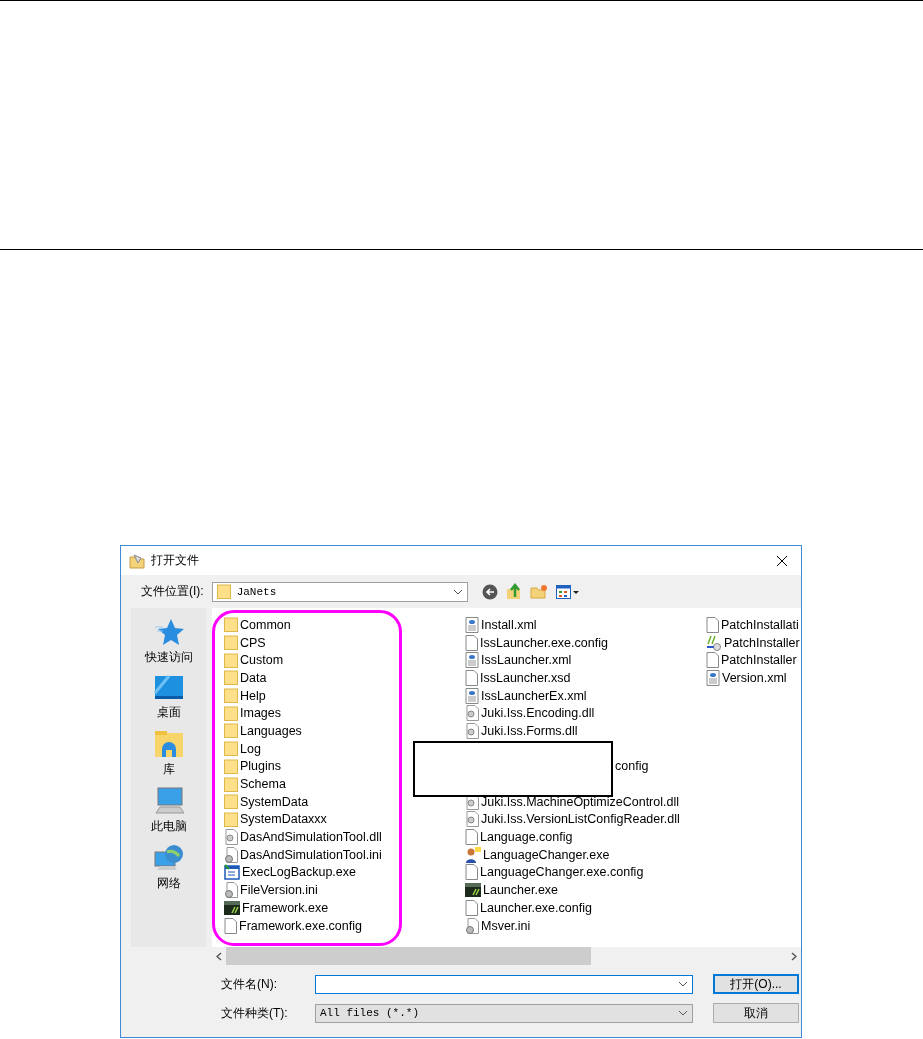 This screenshot has height=1039, width=923. Describe the element at coordinates (753, 625) in the screenshot. I see `file-item: PatchInstallati` at that location.